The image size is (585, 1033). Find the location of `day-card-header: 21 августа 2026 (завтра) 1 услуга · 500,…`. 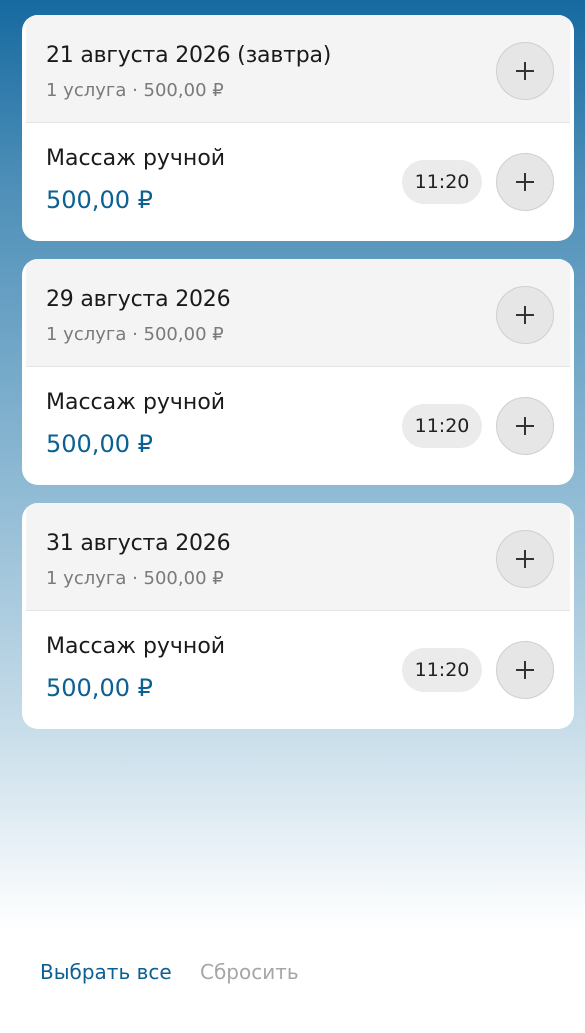

day-card-header: 21 августа 2026 (завтра) 1 услуга · 500,… is located at coordinates (298, 69).